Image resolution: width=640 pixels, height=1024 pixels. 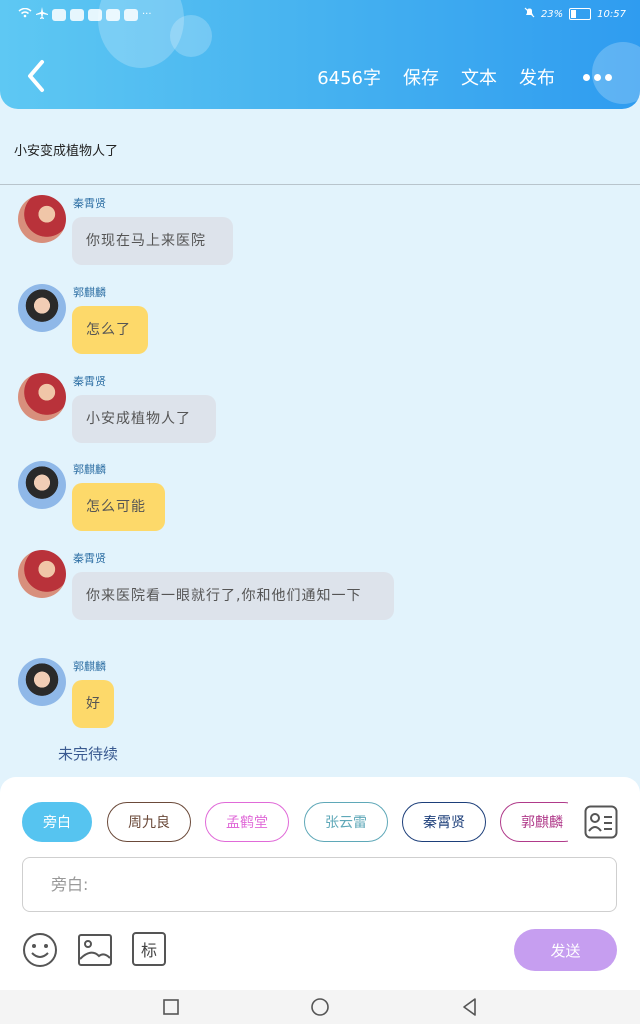 I want to click on chevron-left-icon, so click(x=36, y=76).